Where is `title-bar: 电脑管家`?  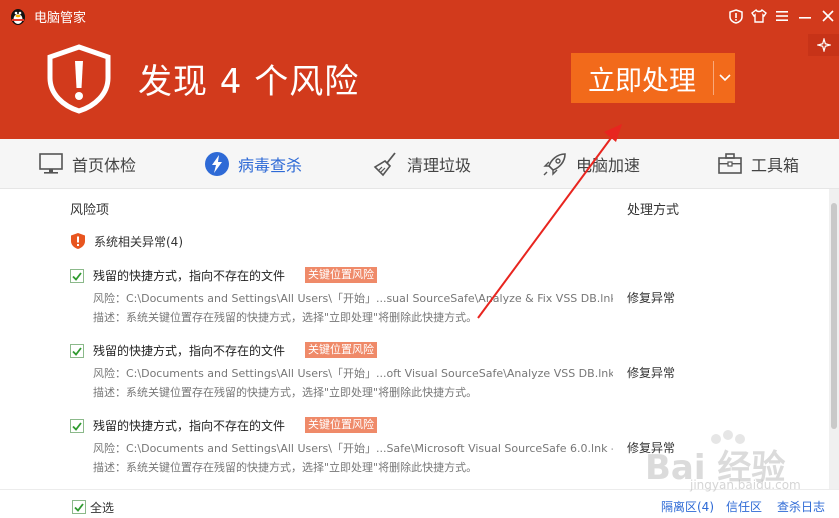
title-bar: 电脑管家 is located at coordinates (419, 16).